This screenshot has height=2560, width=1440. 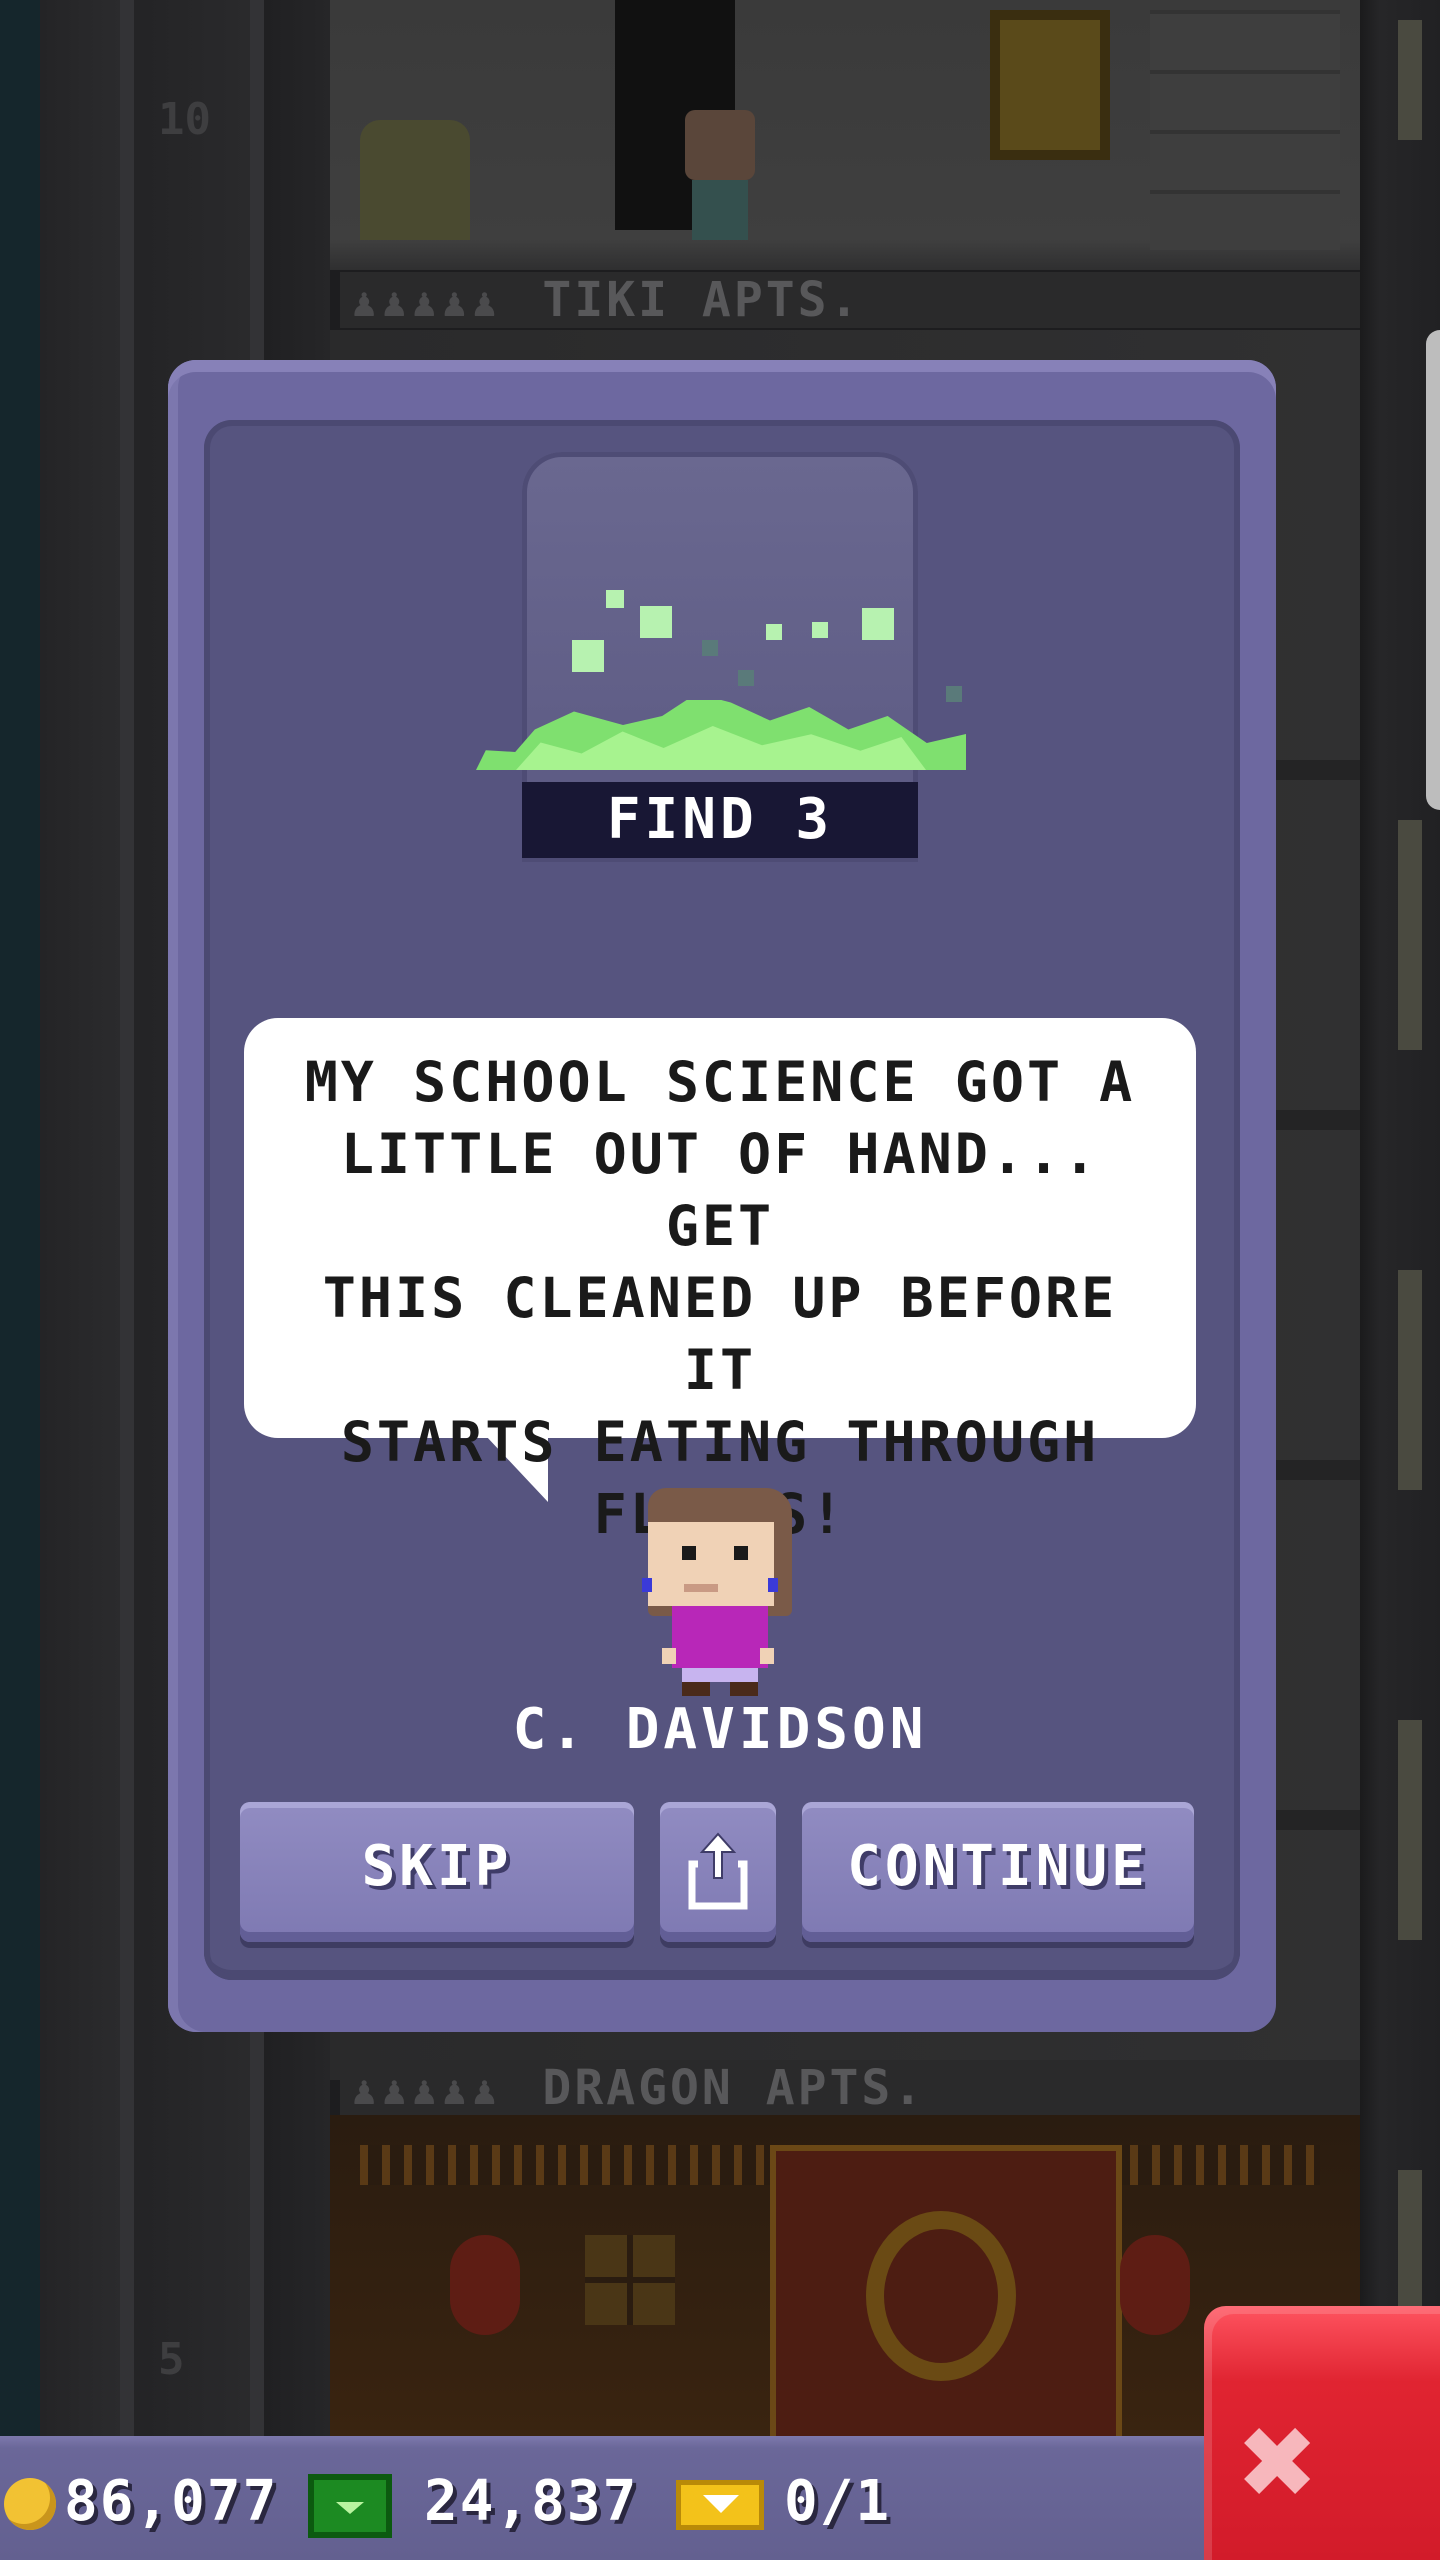 I want to click on floor-label-dragon: ♟♟♟♟♟ DRAGON APTS., so click(x=850, y=2088).